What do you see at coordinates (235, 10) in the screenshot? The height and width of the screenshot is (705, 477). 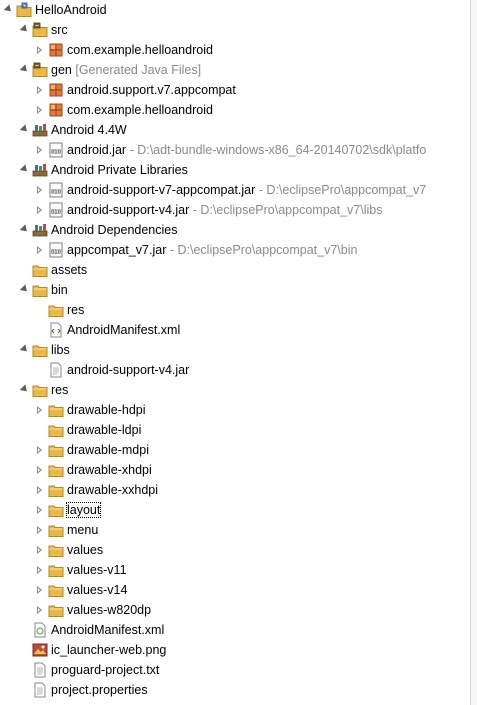 I see `tree-row: HelloAndroid` at bounding box center [235, 10].